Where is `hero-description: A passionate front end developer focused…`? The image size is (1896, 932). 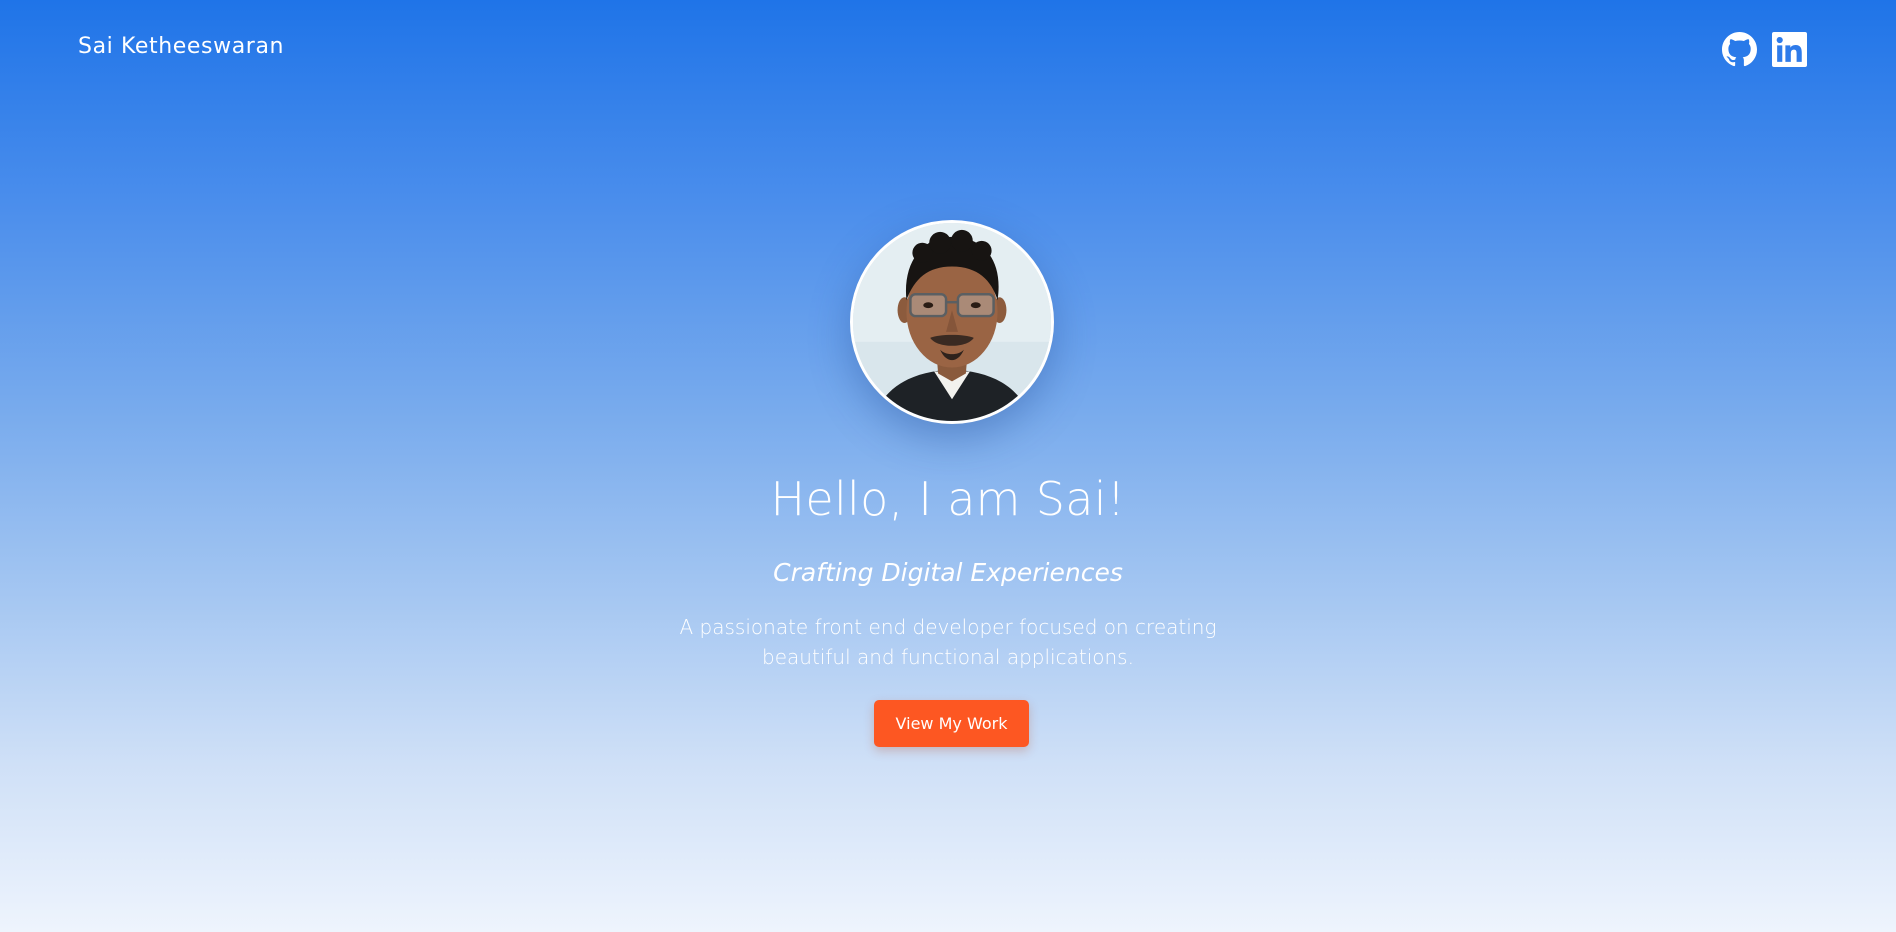 hero-description: A passionate front end developer focused… is located at coordinates (948, 642).